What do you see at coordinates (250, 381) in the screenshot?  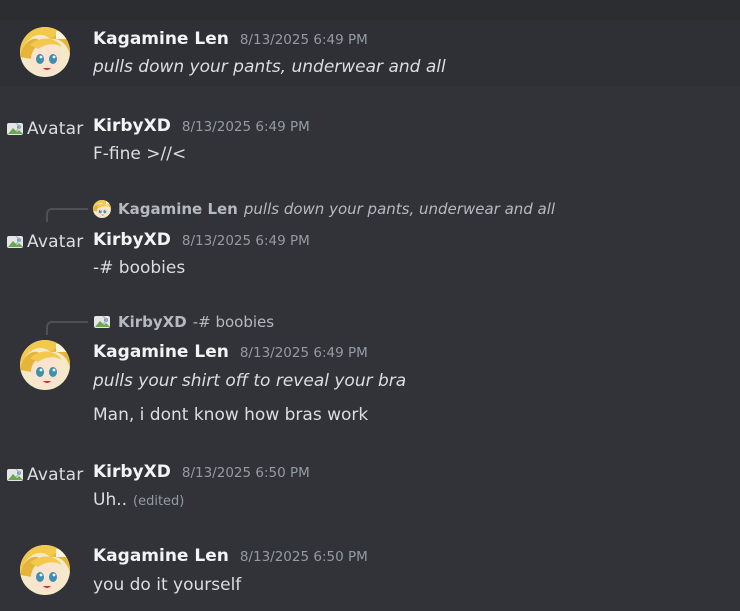 I see `message-text: pulls your shirt off to reveal your bra` at bounding box center [250, 381].